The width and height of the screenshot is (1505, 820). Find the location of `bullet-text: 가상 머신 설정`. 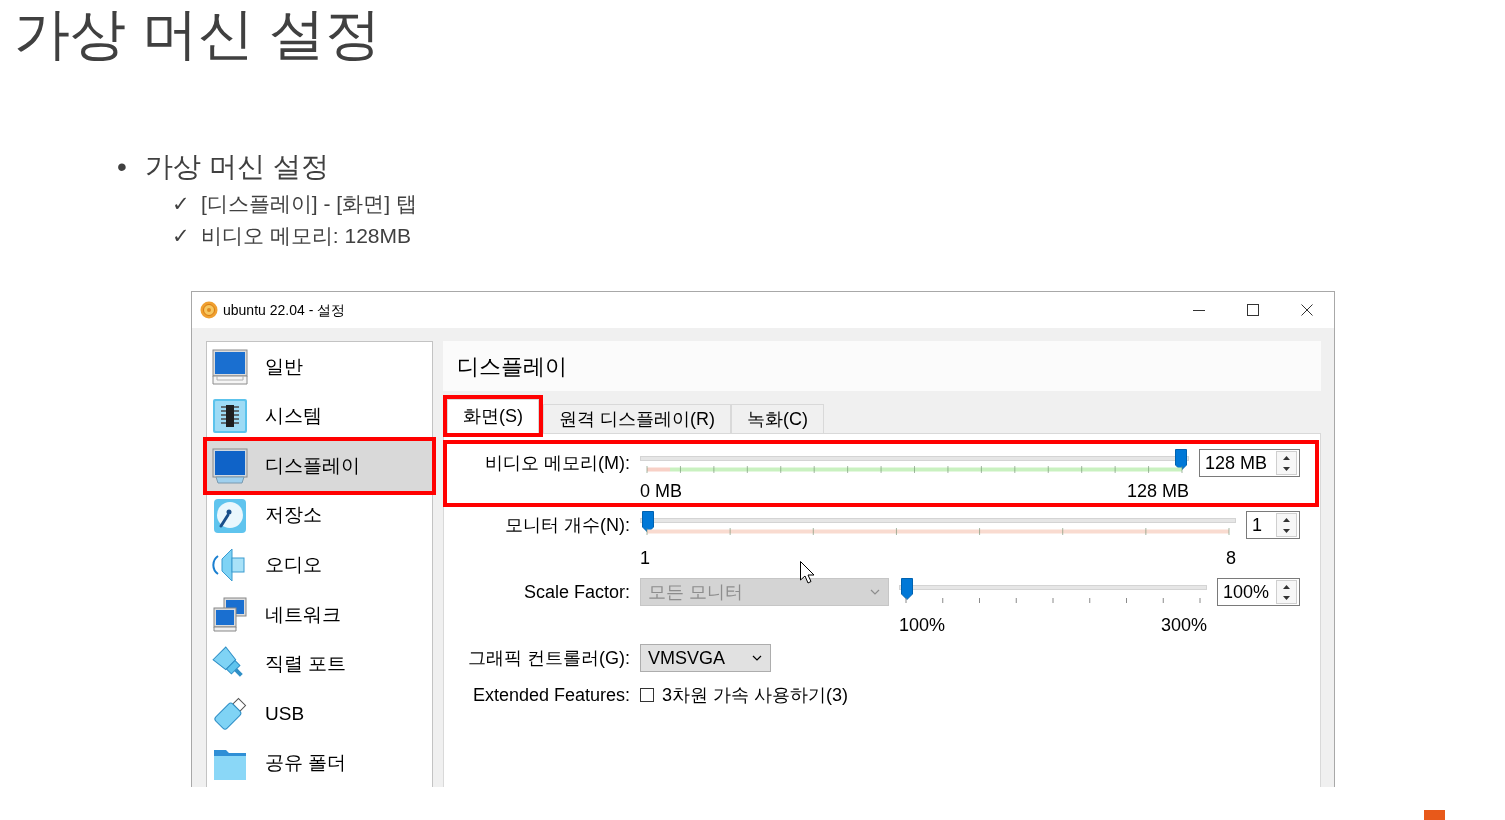

bullet-text: 가상 머신 설정 is located at coordinates (237, 167).